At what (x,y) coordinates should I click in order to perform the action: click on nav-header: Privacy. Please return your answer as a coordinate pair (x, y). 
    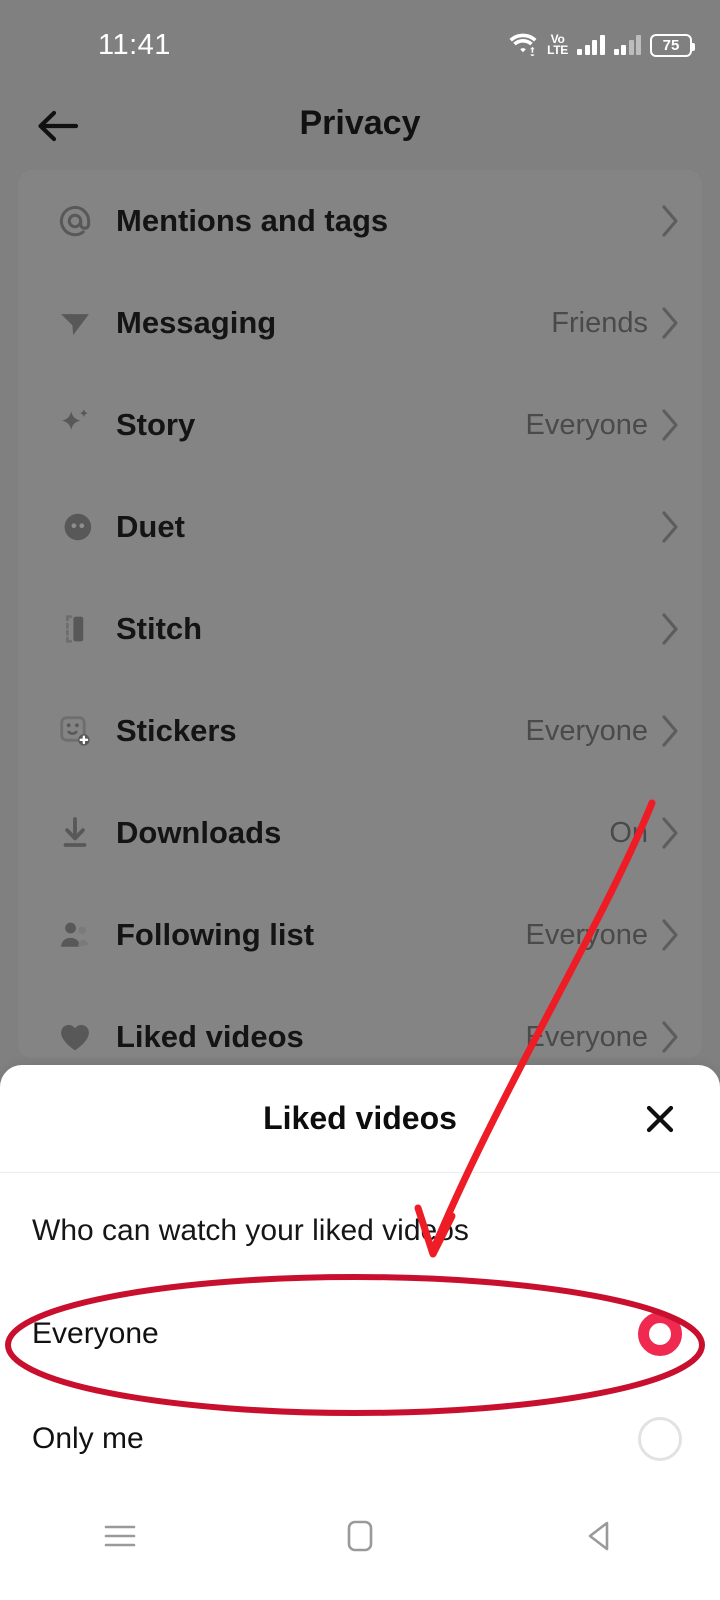
    Looking at the image, I should click on (360, 125).